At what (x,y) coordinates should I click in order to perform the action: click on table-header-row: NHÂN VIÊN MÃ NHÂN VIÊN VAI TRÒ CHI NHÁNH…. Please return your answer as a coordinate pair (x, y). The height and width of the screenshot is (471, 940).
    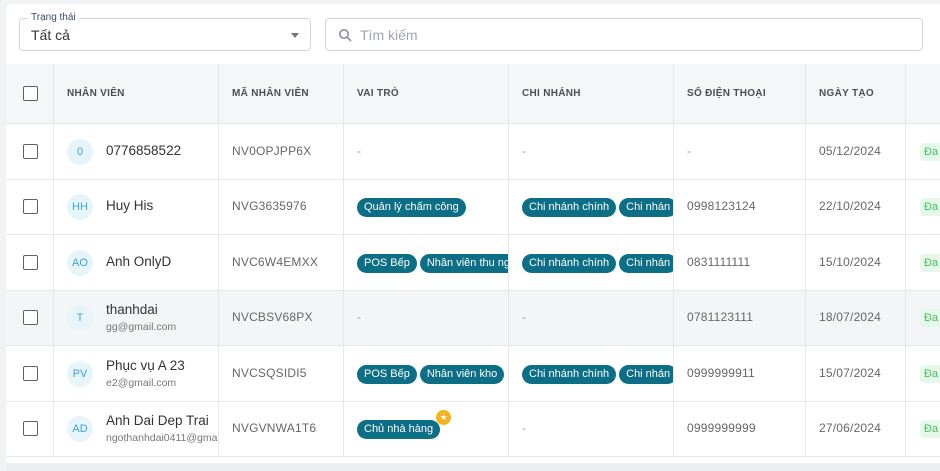
    Looking at the image, I should click on (473, 94).